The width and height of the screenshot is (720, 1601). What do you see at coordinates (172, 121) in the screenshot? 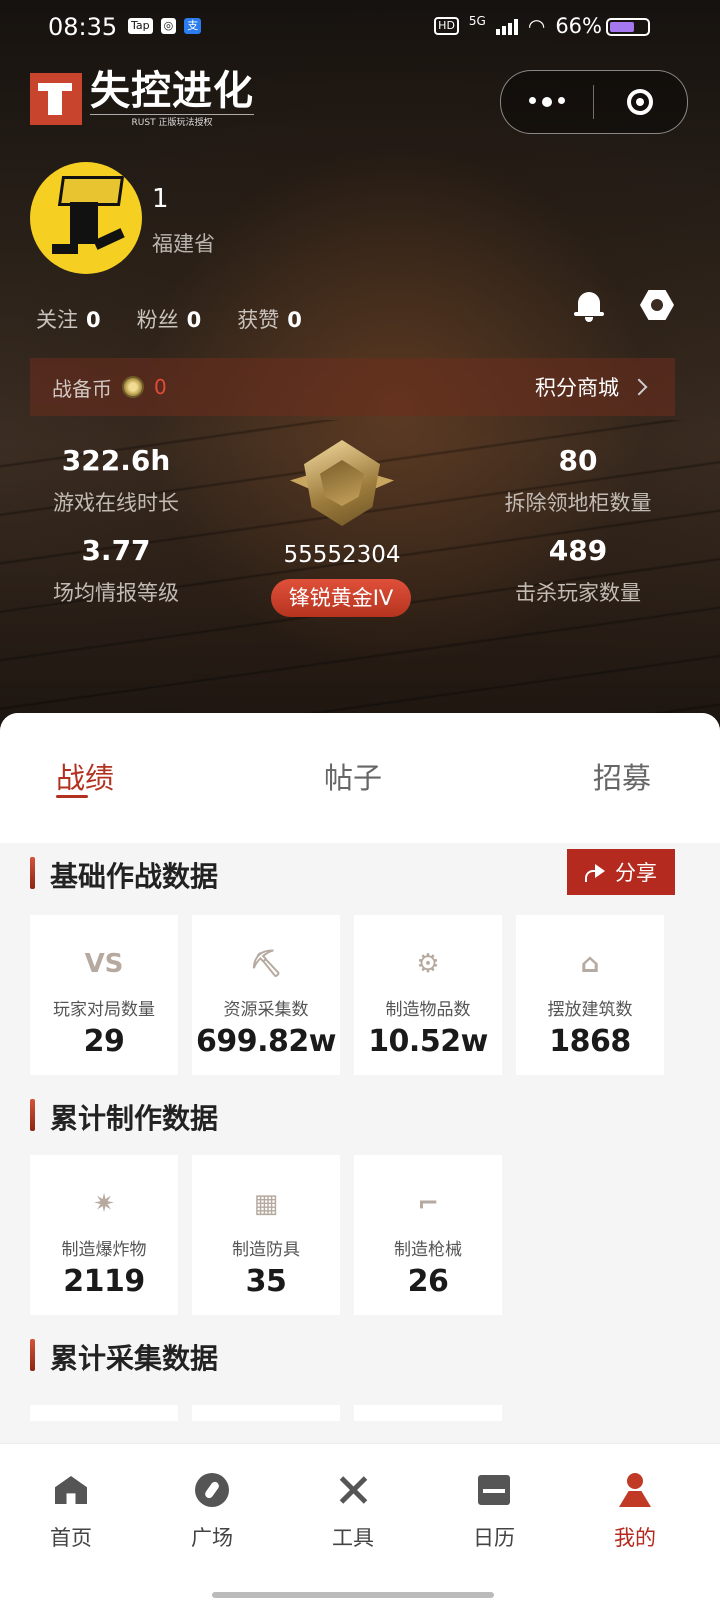
I see `logo-subtitle: RUST 正版玩法授权` at bounding box center [172, 121].